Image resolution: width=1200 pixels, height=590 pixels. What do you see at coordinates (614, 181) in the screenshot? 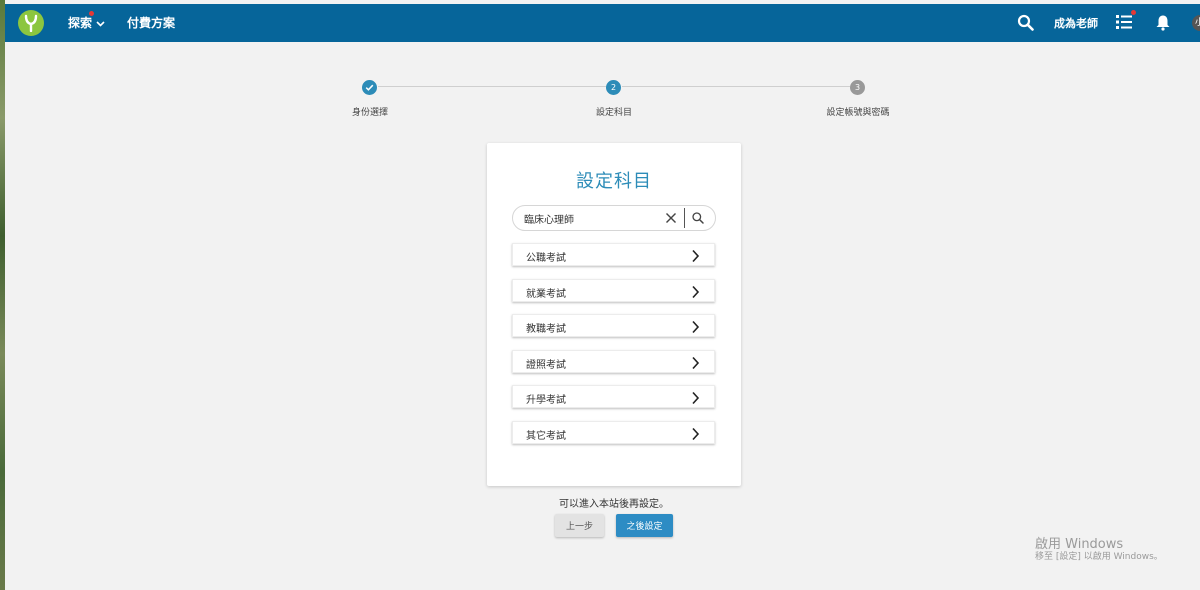
I see `card-title: 設定科目` at bounding box center [614, 181].